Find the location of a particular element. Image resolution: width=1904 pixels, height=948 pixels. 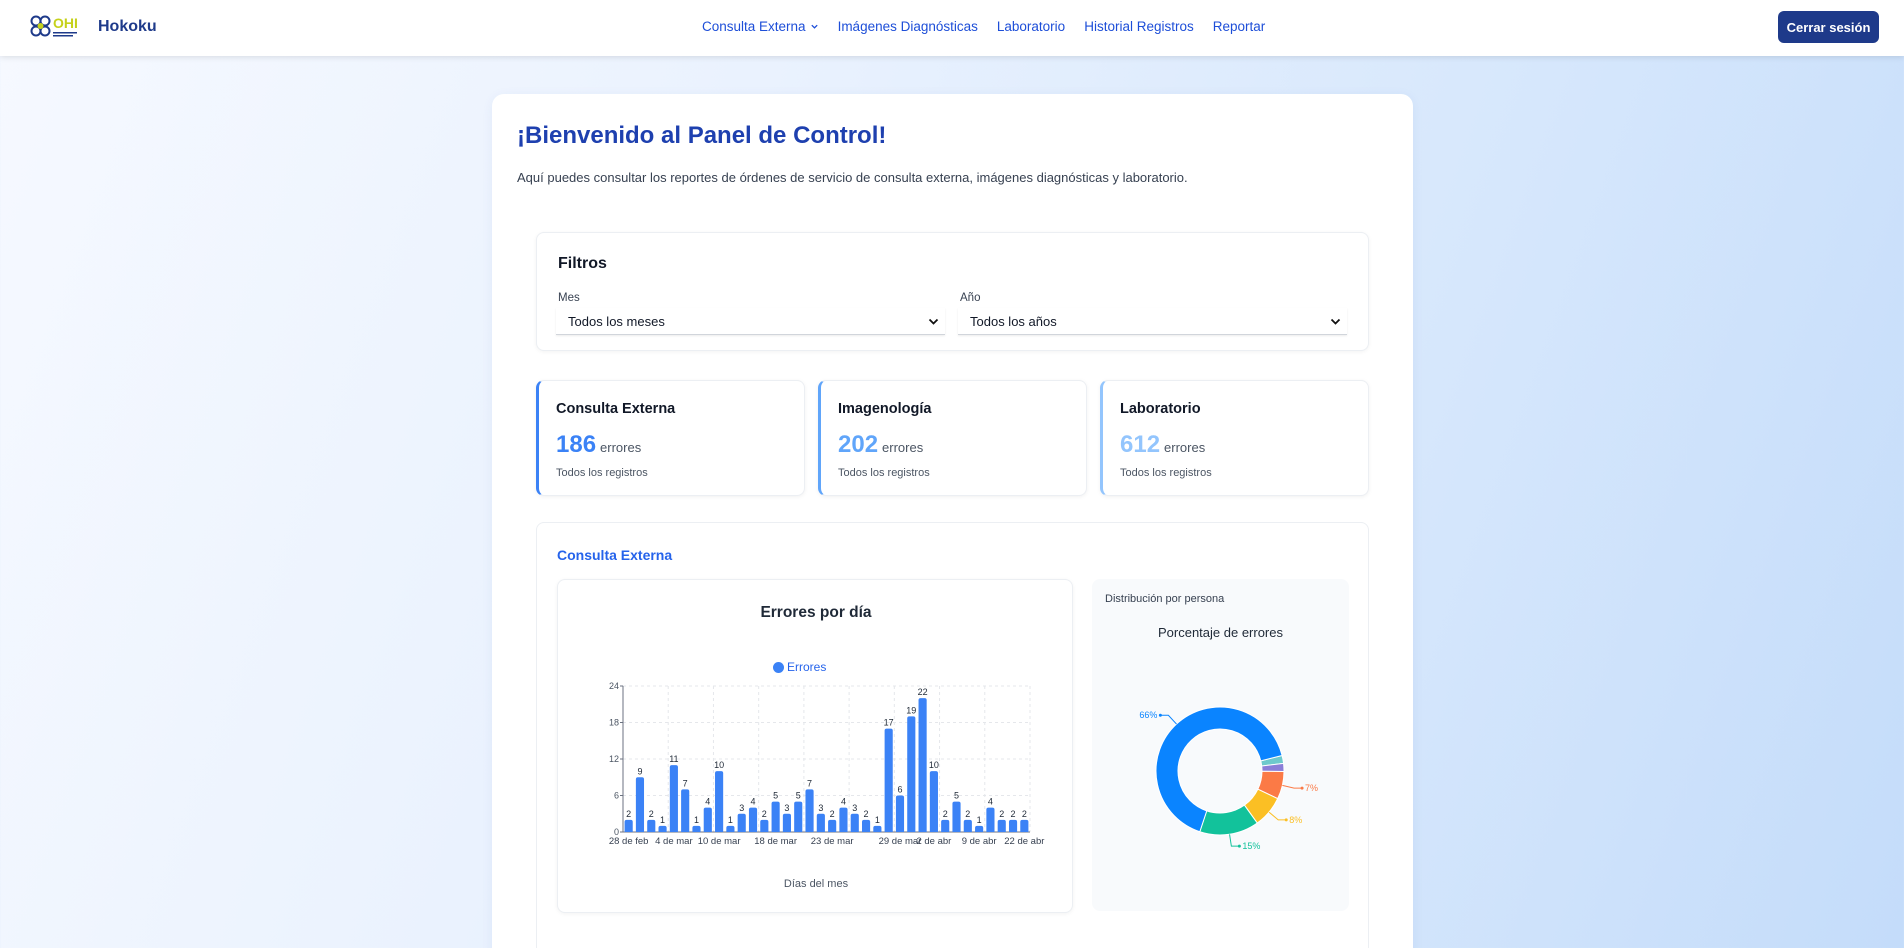

nav-consulta-externa: Consulta Externa is located at coordinates (760, 26).